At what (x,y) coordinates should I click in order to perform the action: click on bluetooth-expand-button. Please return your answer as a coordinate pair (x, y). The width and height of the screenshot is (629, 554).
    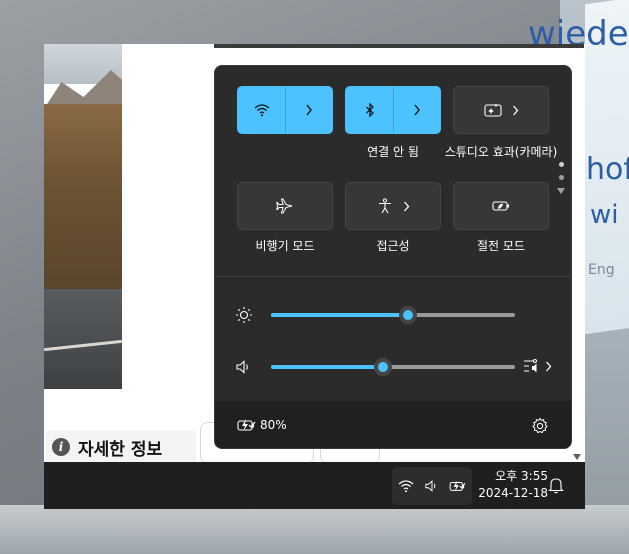
    Looking at the image, I should click on (417, 110).